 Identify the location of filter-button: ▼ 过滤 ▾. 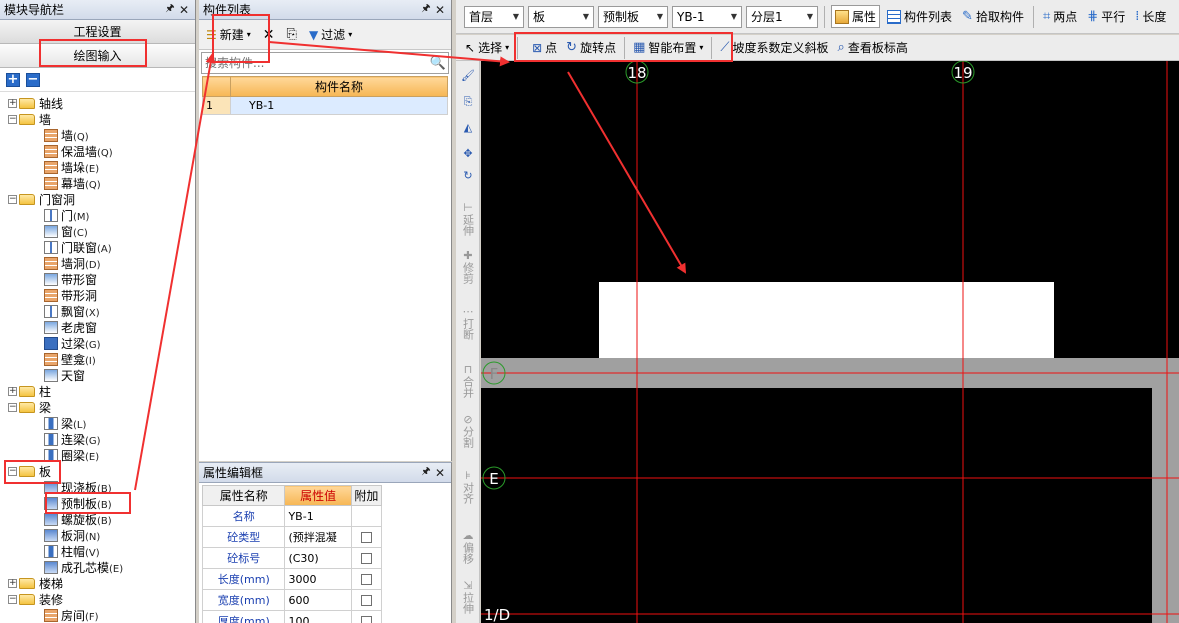
(330, 34).